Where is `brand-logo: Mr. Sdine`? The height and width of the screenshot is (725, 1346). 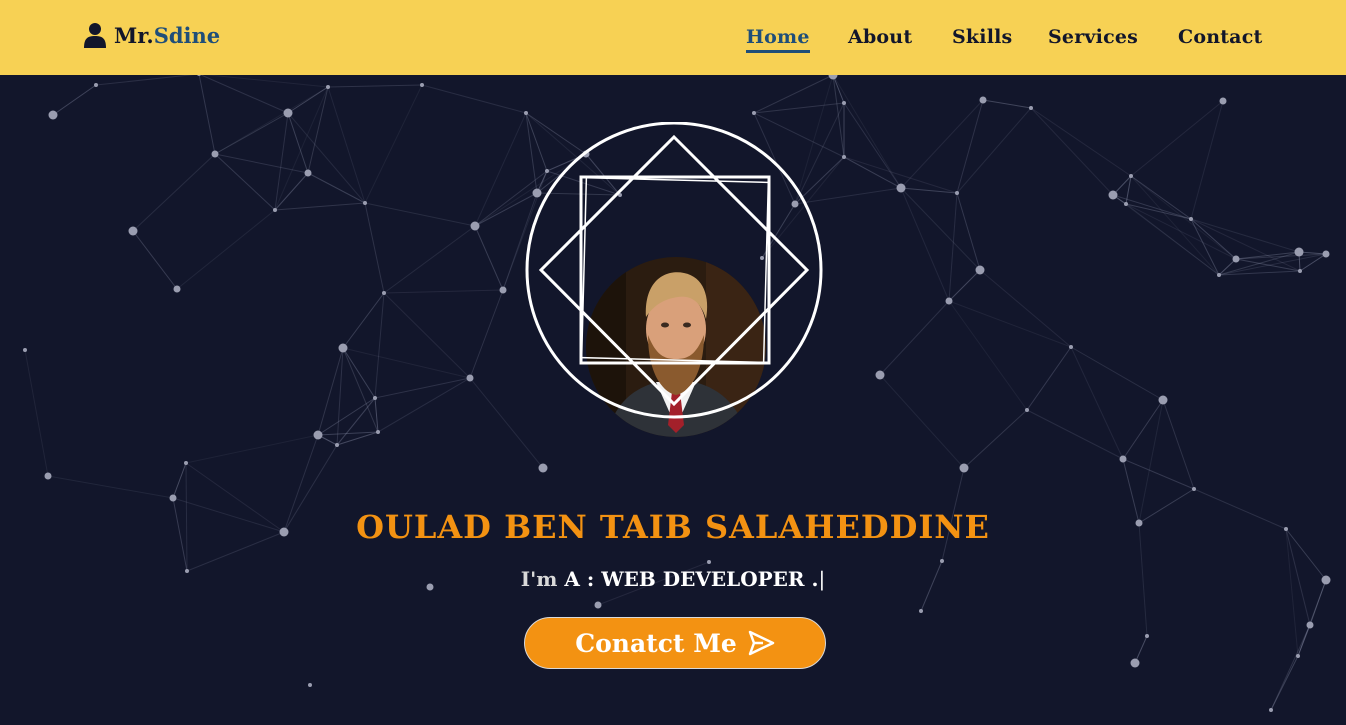
brand-logo: Mr. Sdine is located at coordinates (152, 35).